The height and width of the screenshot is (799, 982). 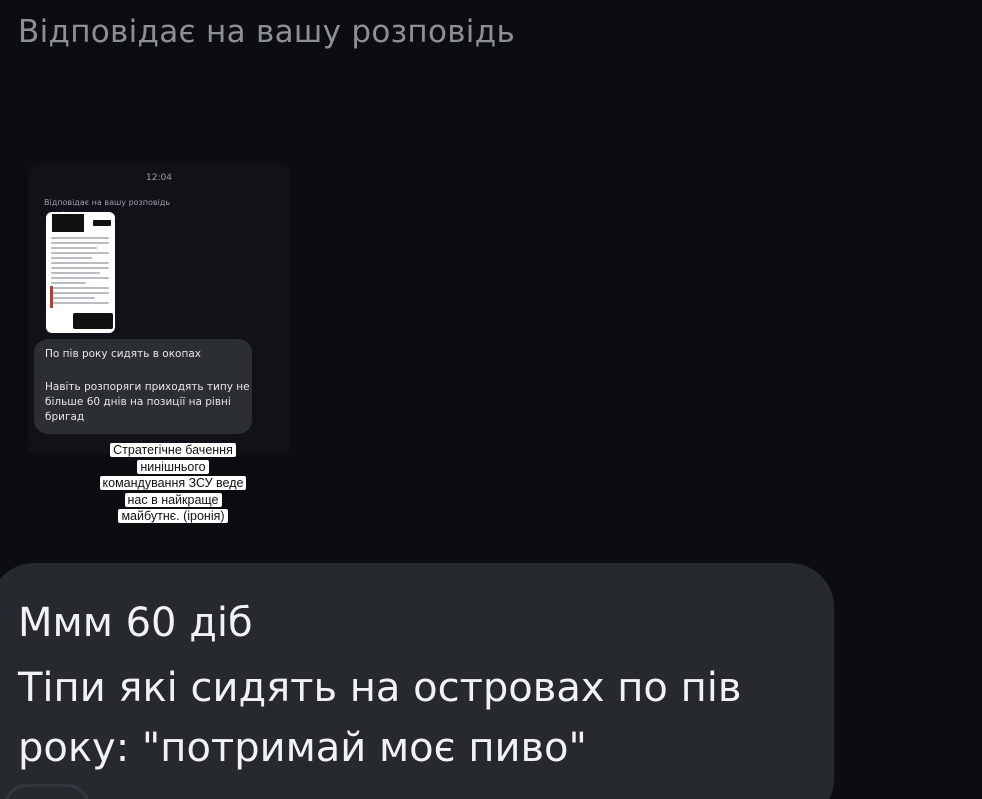 What do you see at coordinates (51, 297) in the screenshot?
I see `thumbnail-highlight-mark` at bounding box center [51, 297].